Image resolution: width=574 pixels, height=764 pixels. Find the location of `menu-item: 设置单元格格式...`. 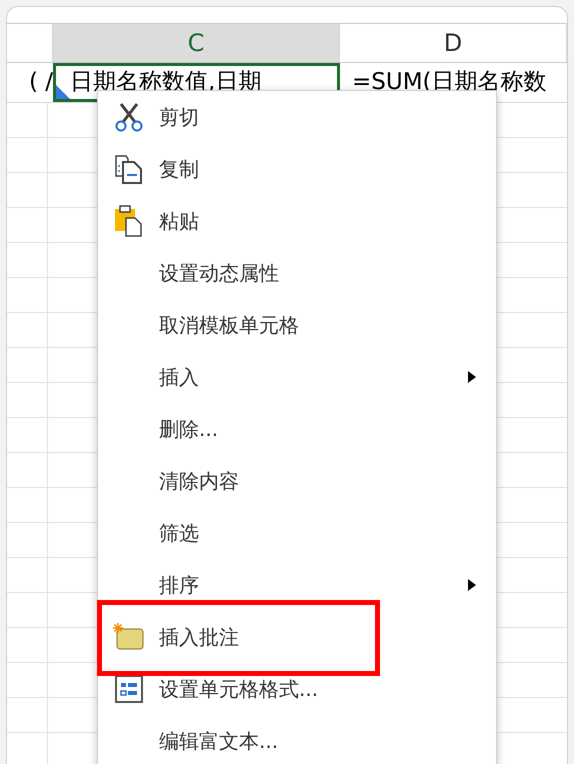

menu-item: 设置单元格格式... is located at coordinates (297, 689).